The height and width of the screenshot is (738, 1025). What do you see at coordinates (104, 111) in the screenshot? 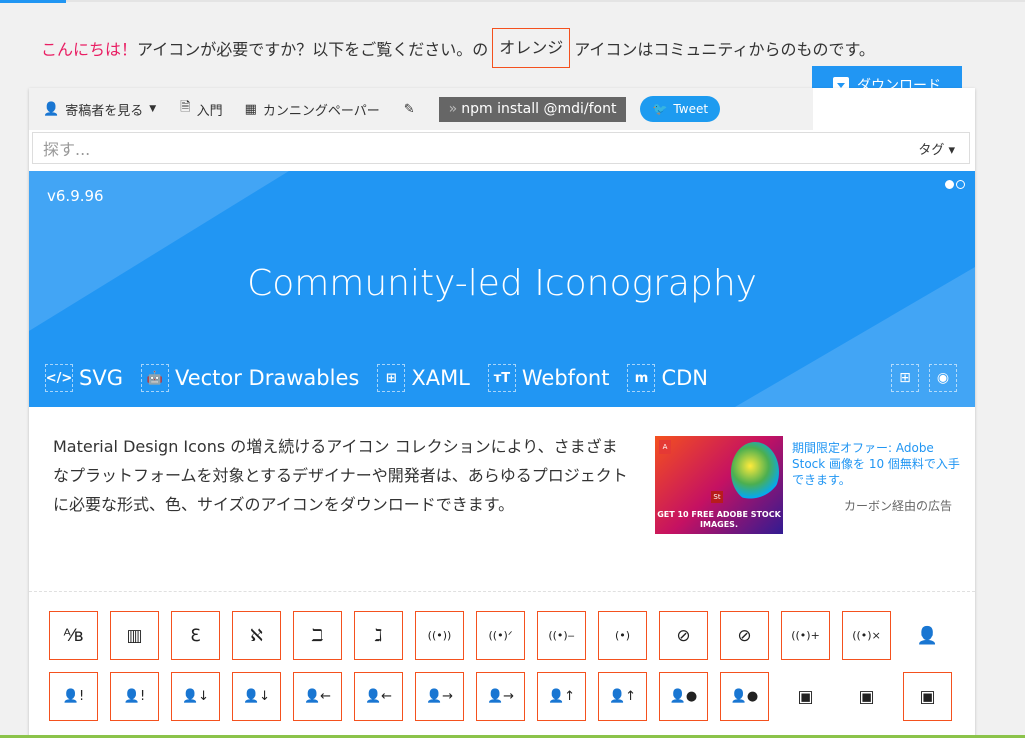
I see `contributors-label: 寄稿者を見る` at bounding box center [104, 111].